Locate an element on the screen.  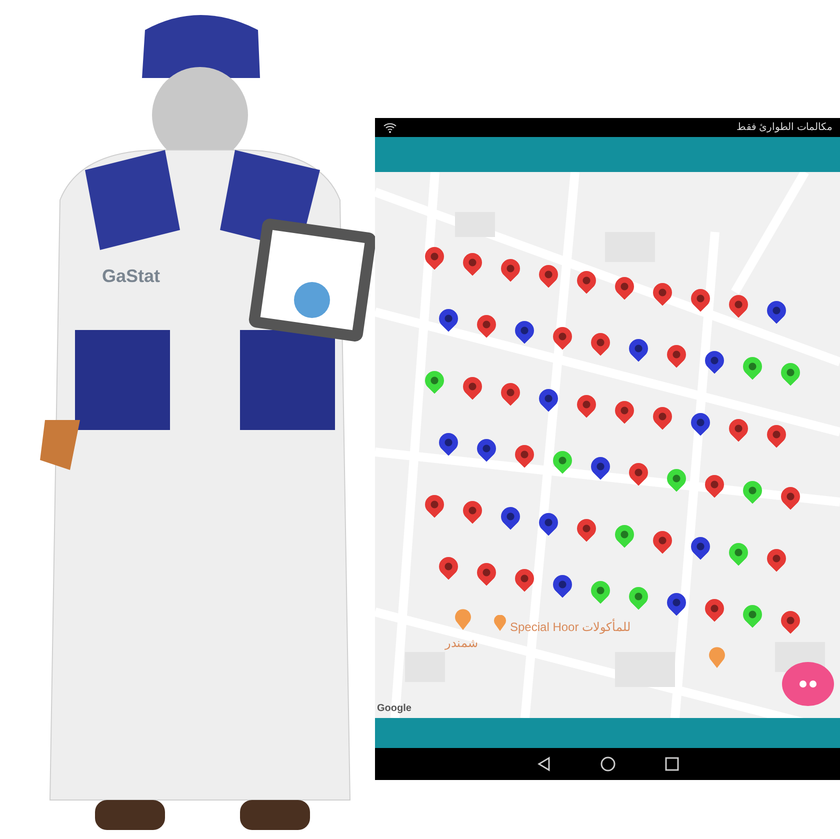
wifi-icon is located at coordinates (390, 127).